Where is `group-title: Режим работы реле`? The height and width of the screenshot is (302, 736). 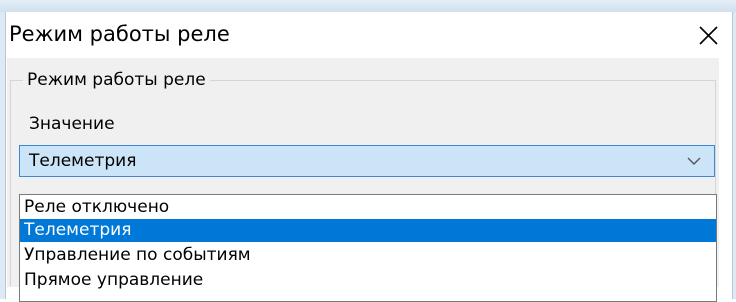 group-title: Режим работы реле is located at coordinates (116, 80).